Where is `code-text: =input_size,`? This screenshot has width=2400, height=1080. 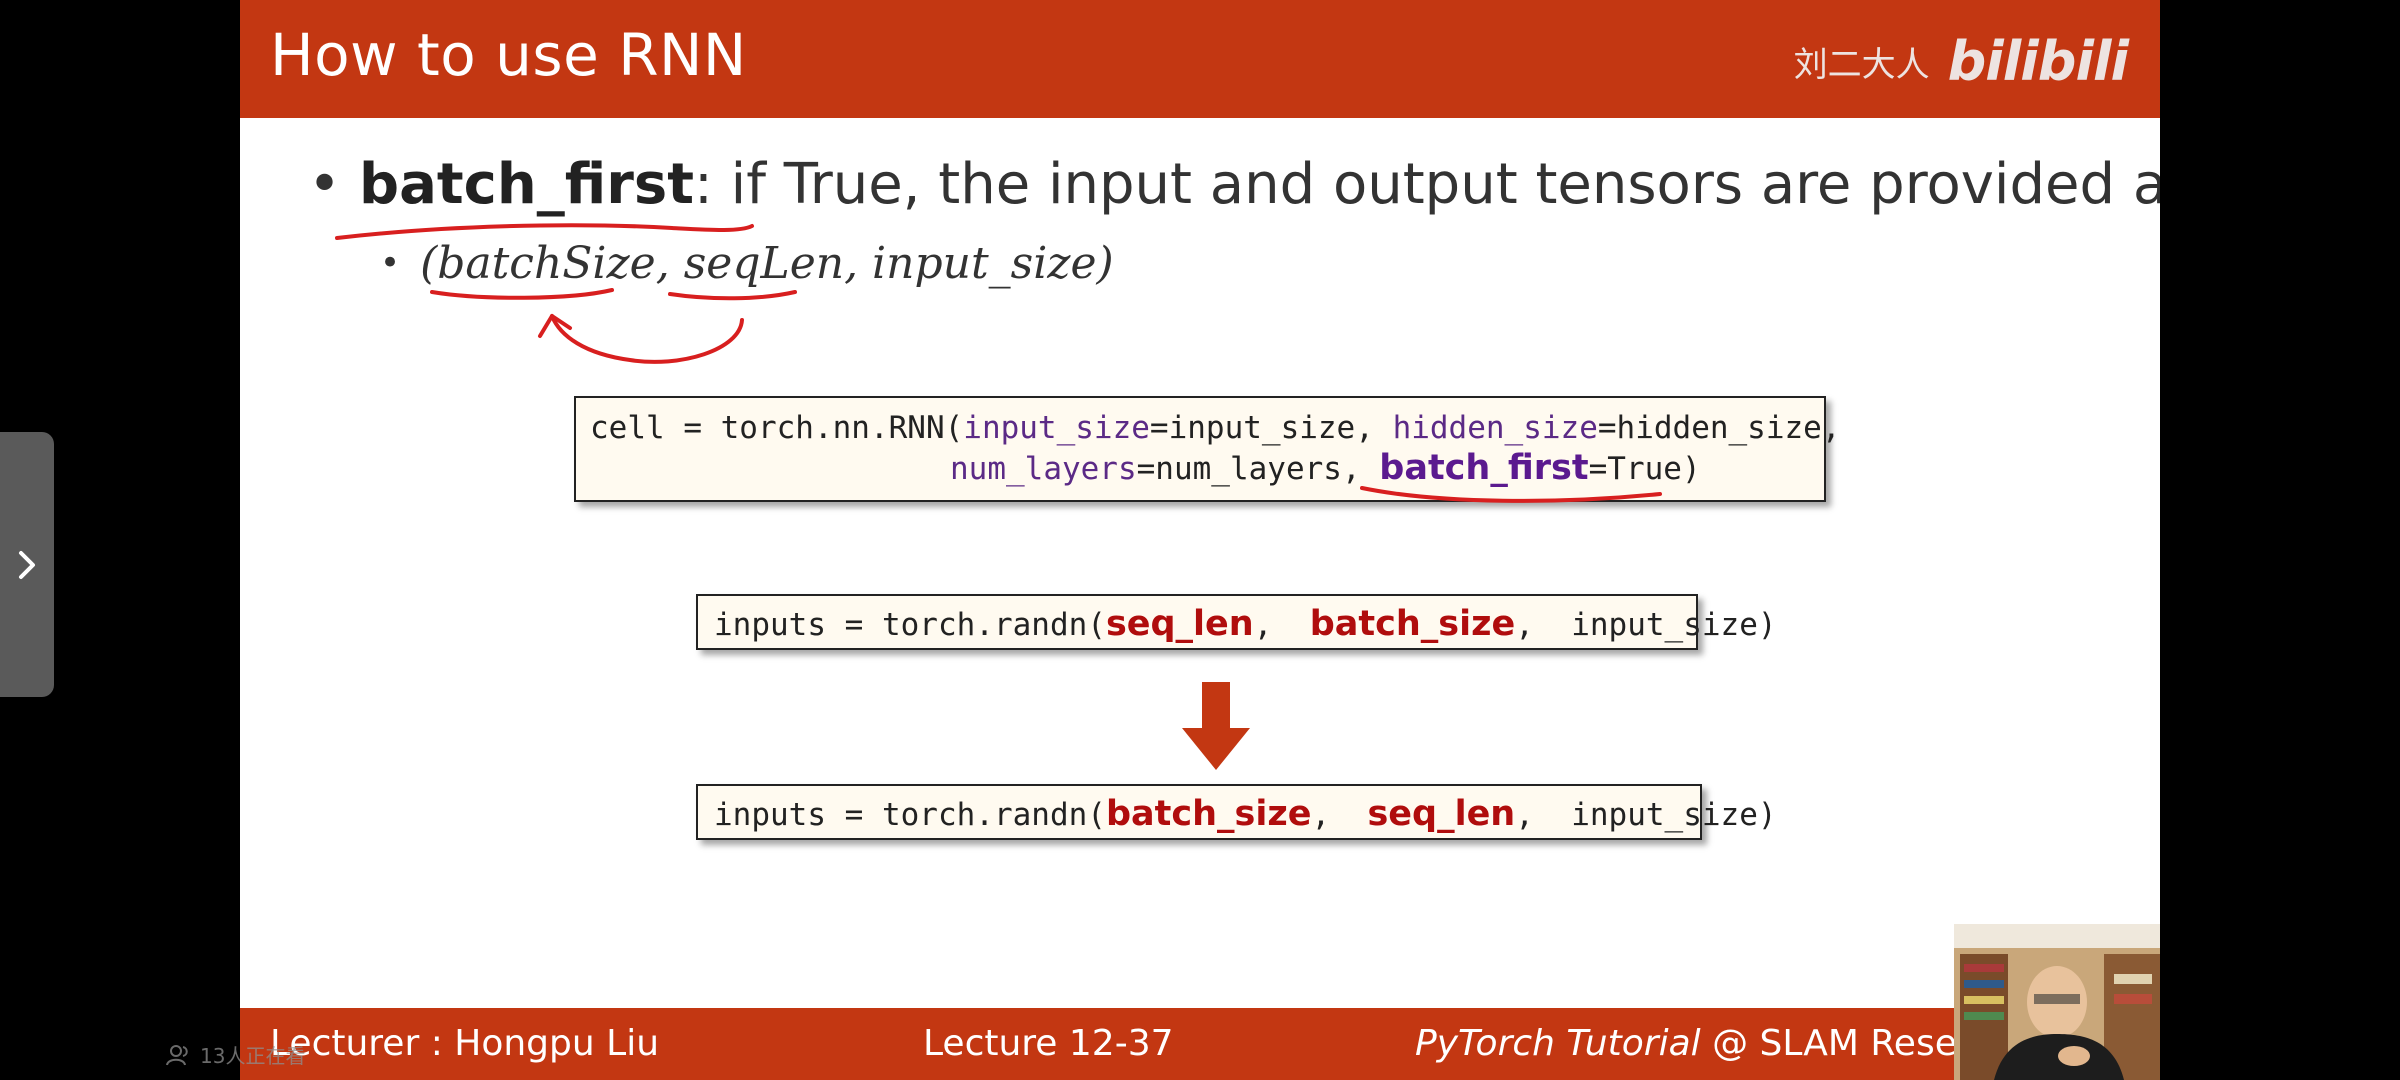 code-text: =input_size, is located at coordinates (1271, 428).